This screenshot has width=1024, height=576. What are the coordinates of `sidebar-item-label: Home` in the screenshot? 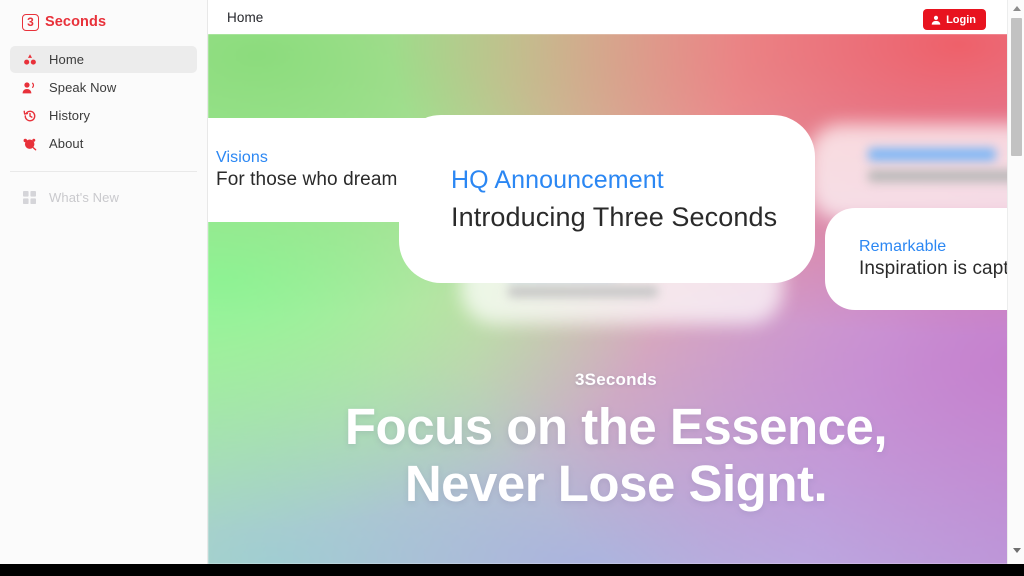 It's located at (67, 59).